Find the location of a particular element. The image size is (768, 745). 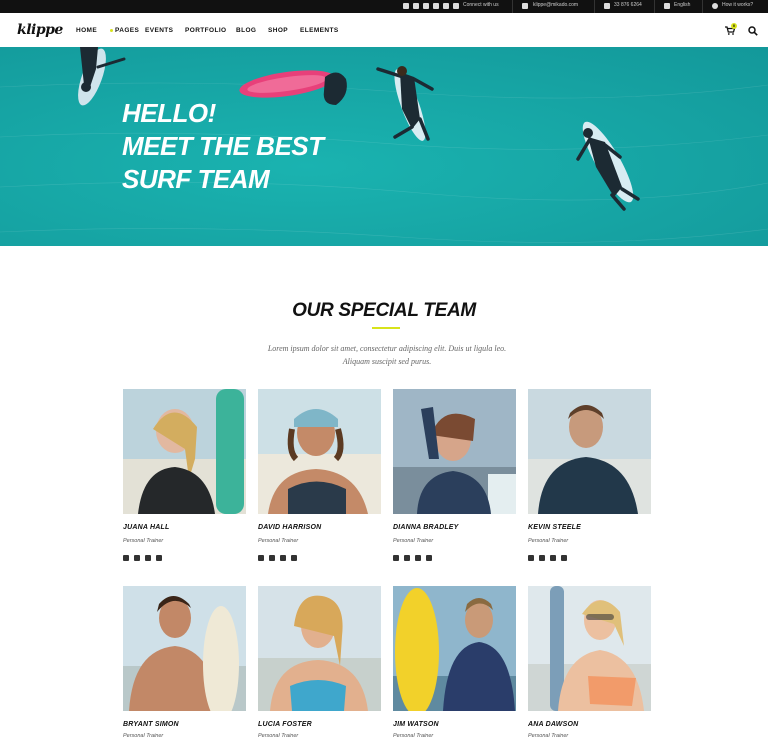

member-name: ANA DAWSON is located at coordinates (553, 724).